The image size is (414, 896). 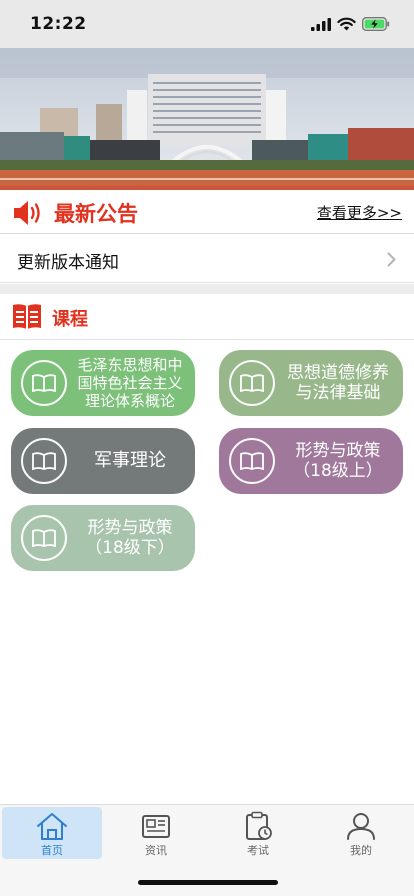 What do you see at coordinates (207, 212) in the screenshot?
I see `notice-header: 最新公告 查看更多>>` at bounding box center [207, 212].